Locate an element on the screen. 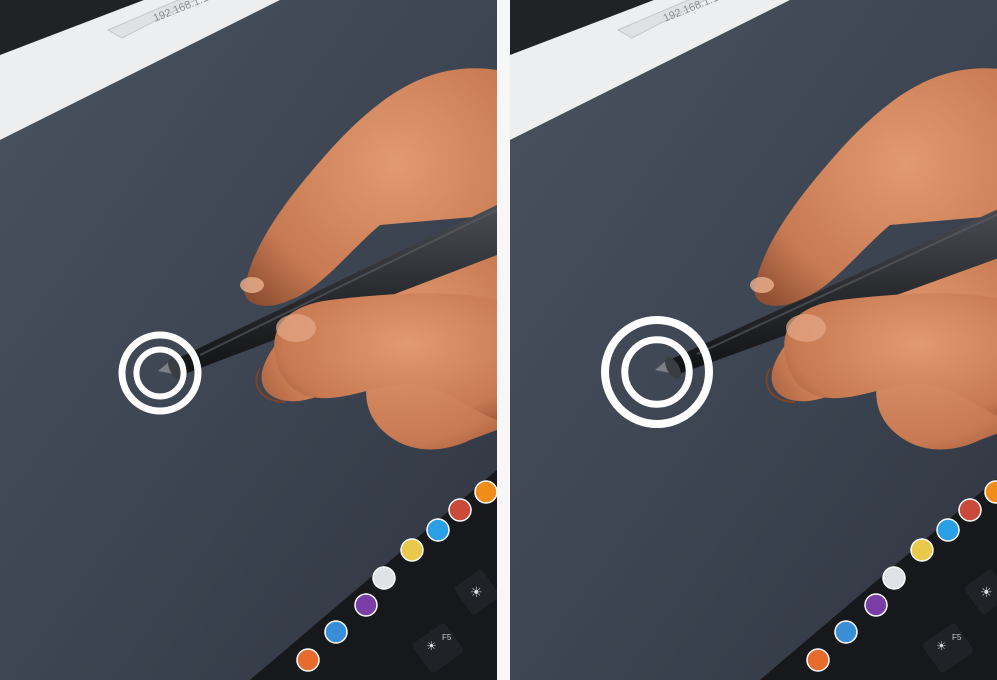  photo-divider is located at coordinates (503, 340).